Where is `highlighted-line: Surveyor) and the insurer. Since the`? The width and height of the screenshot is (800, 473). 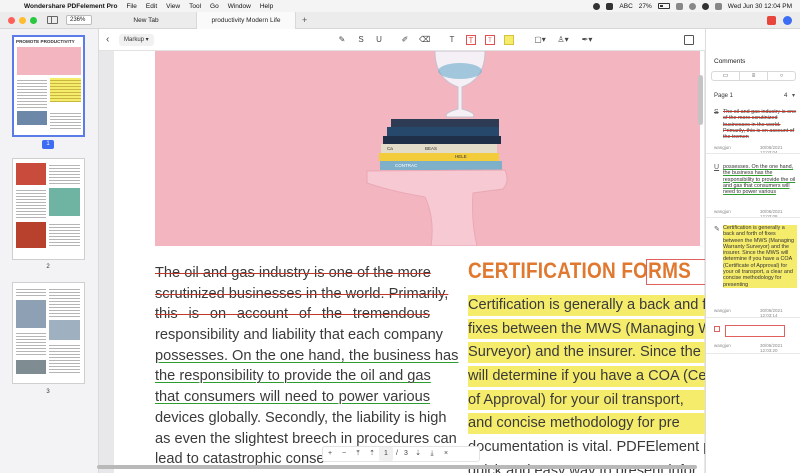 highlighted-line: Surveyor) and the insurer. Since the is located at coordinates (586, 353).